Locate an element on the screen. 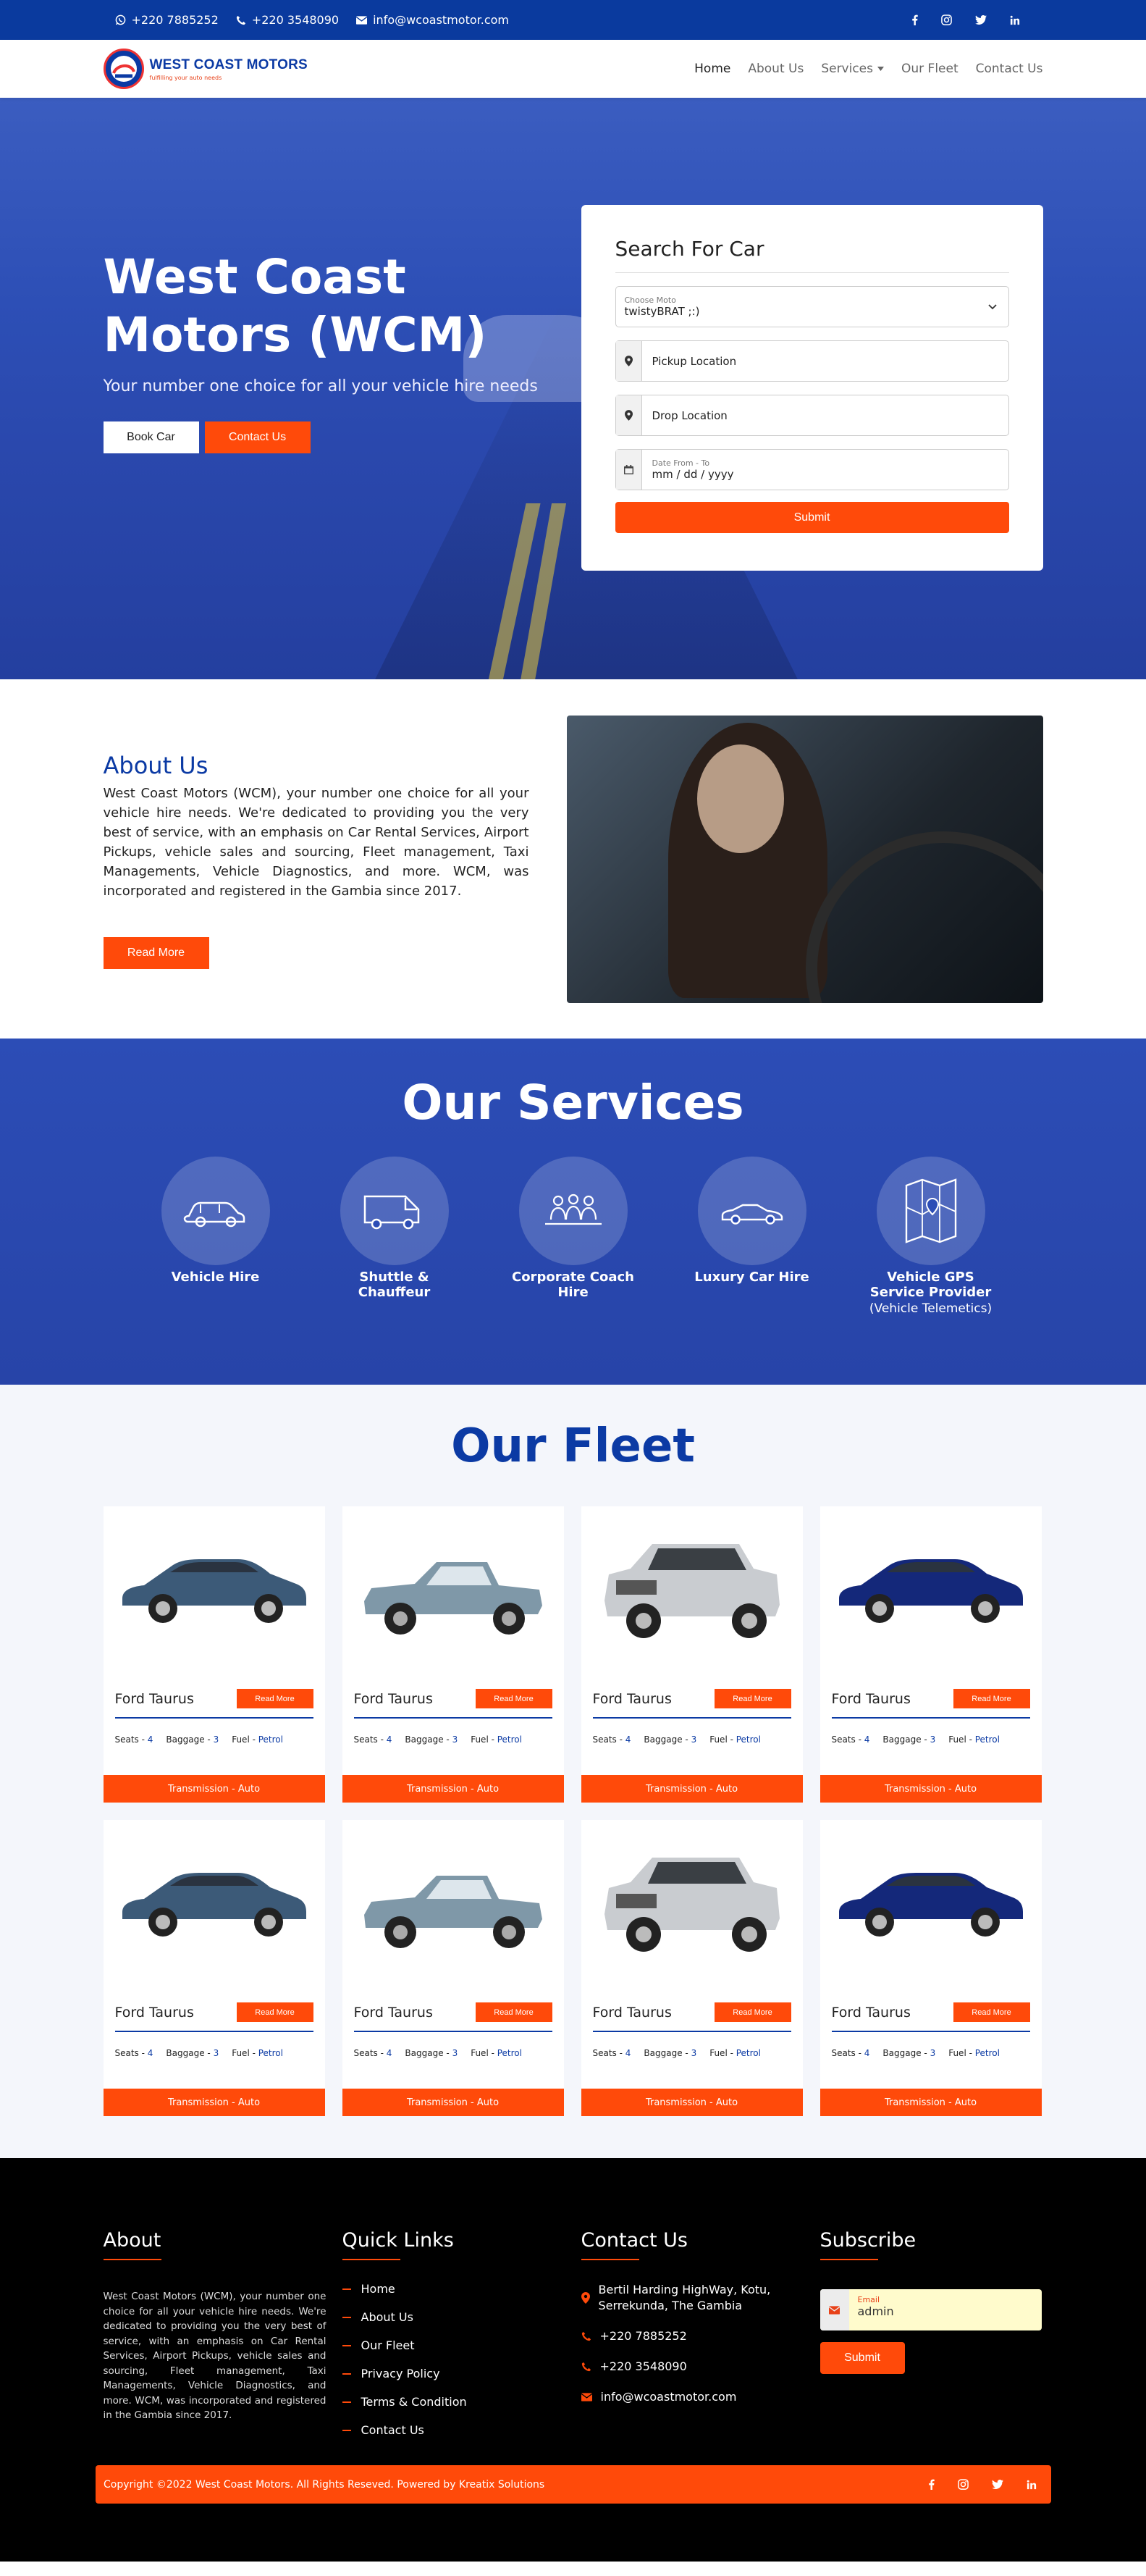 The width and height of the screenshot is (1146, 2576). subscribe-submit-button: Submit is located at coordinates (863, 2358).